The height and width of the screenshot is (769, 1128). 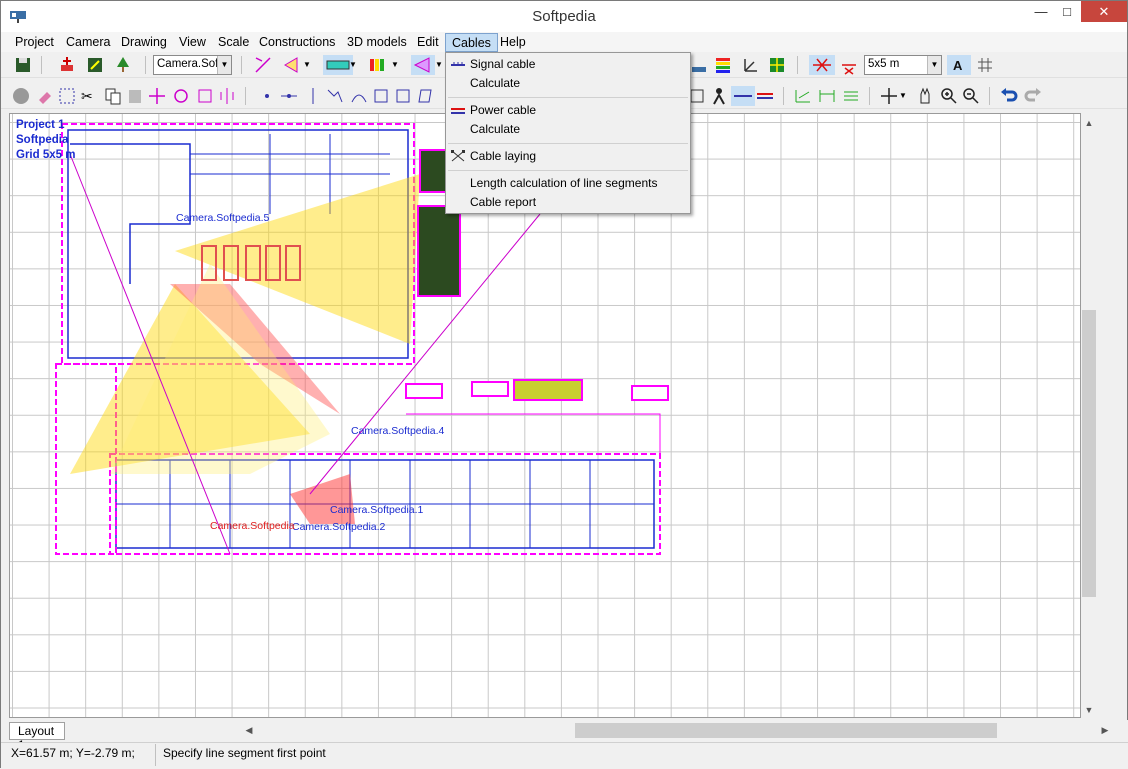 I want to click on status-coordinates: X=61.57 m; Y=-2.79 m;, so click(x=73, y=753).